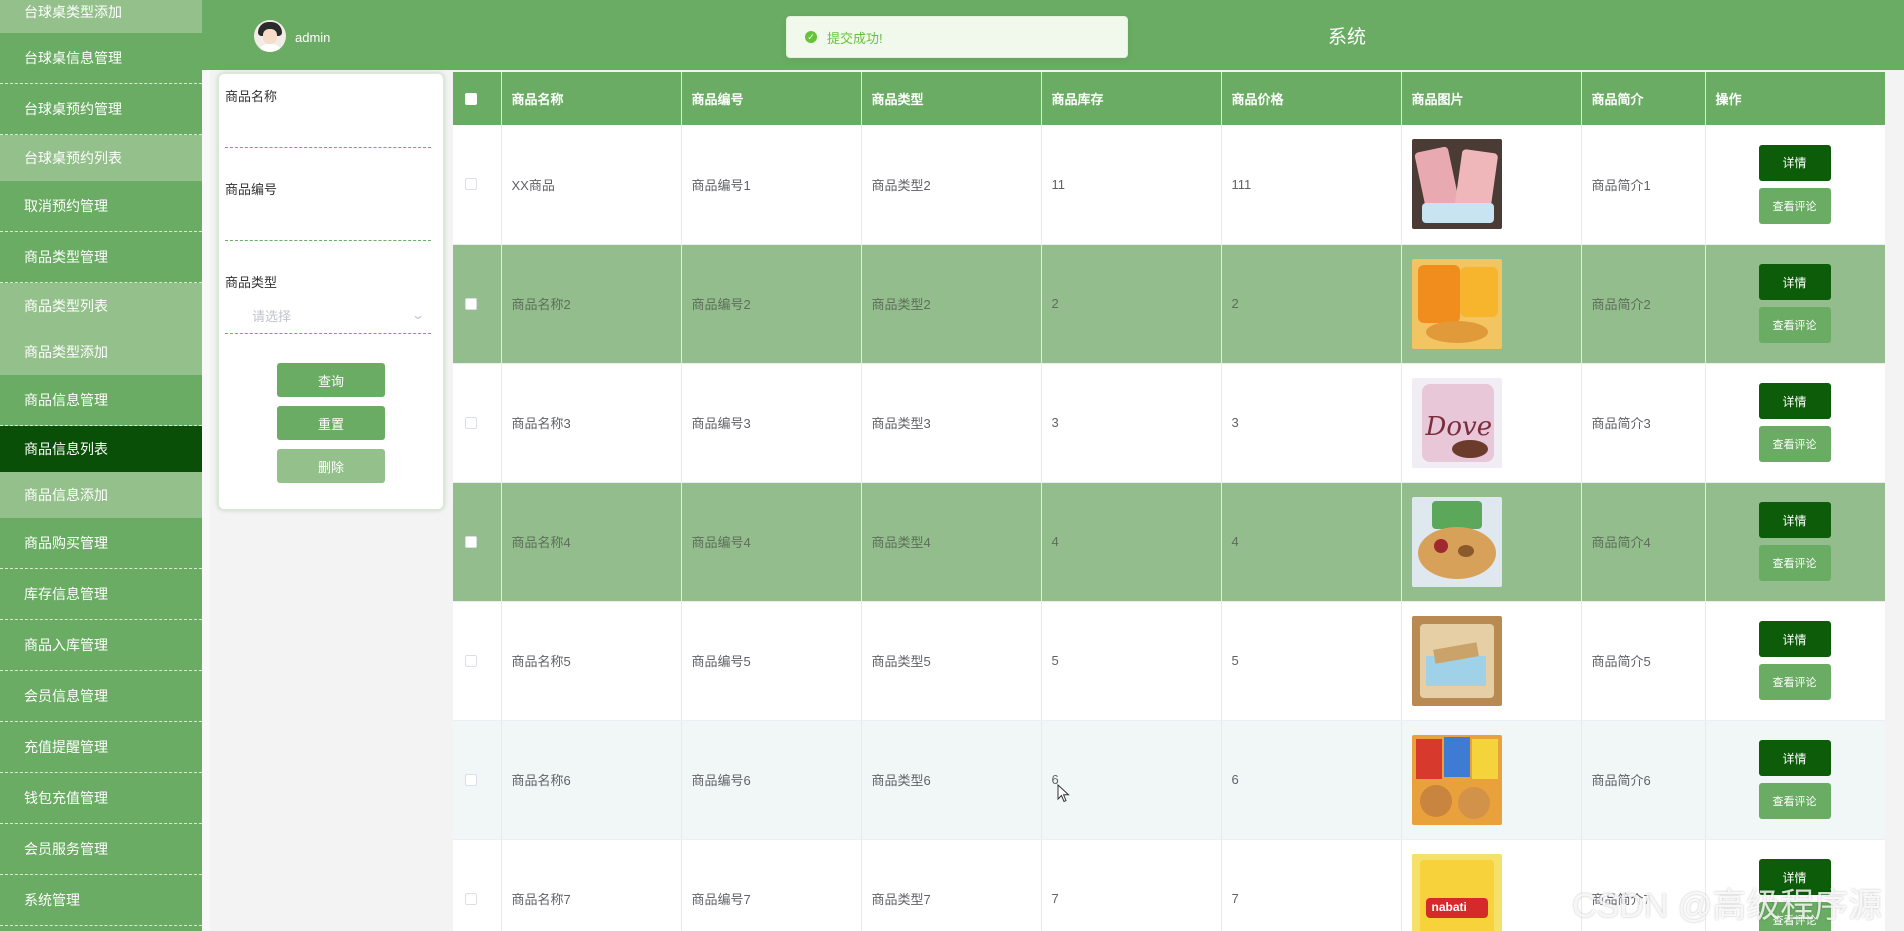 Image resolution: width=1904 pixels, height=931 pixels. Describe the element at coordinates (1131, 98) in the screenshot. I see `column-header: 商品库存` at that location.